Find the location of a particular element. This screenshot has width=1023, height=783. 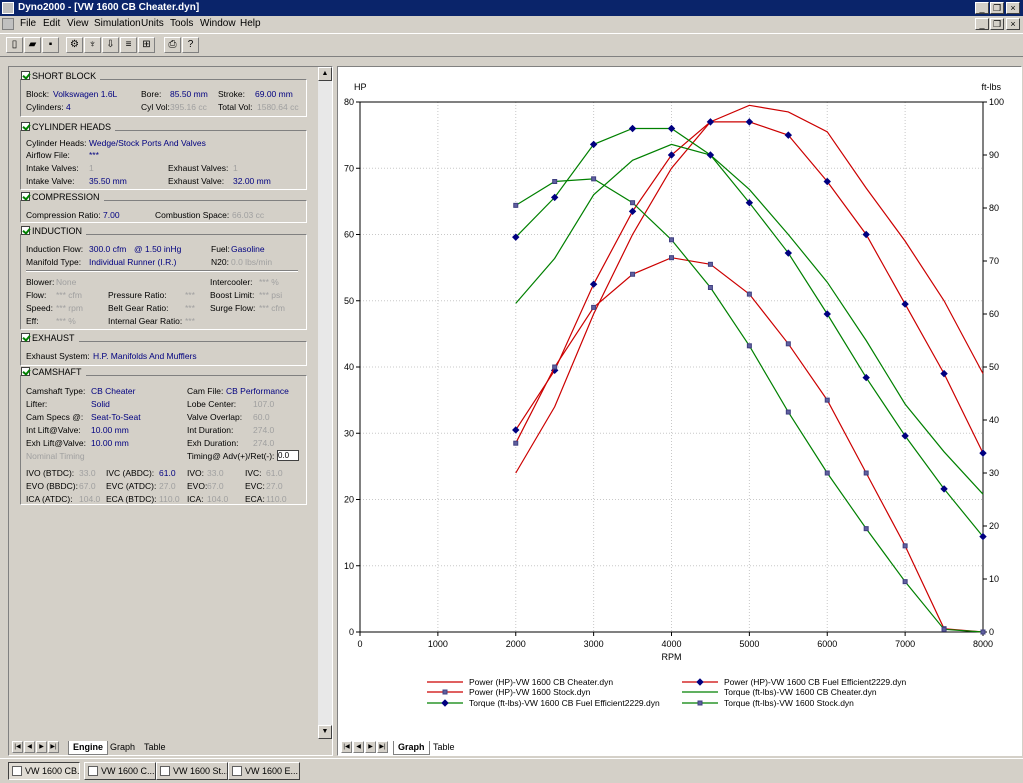

engine-icon: ⚙ is located at coordinates (74, 45).